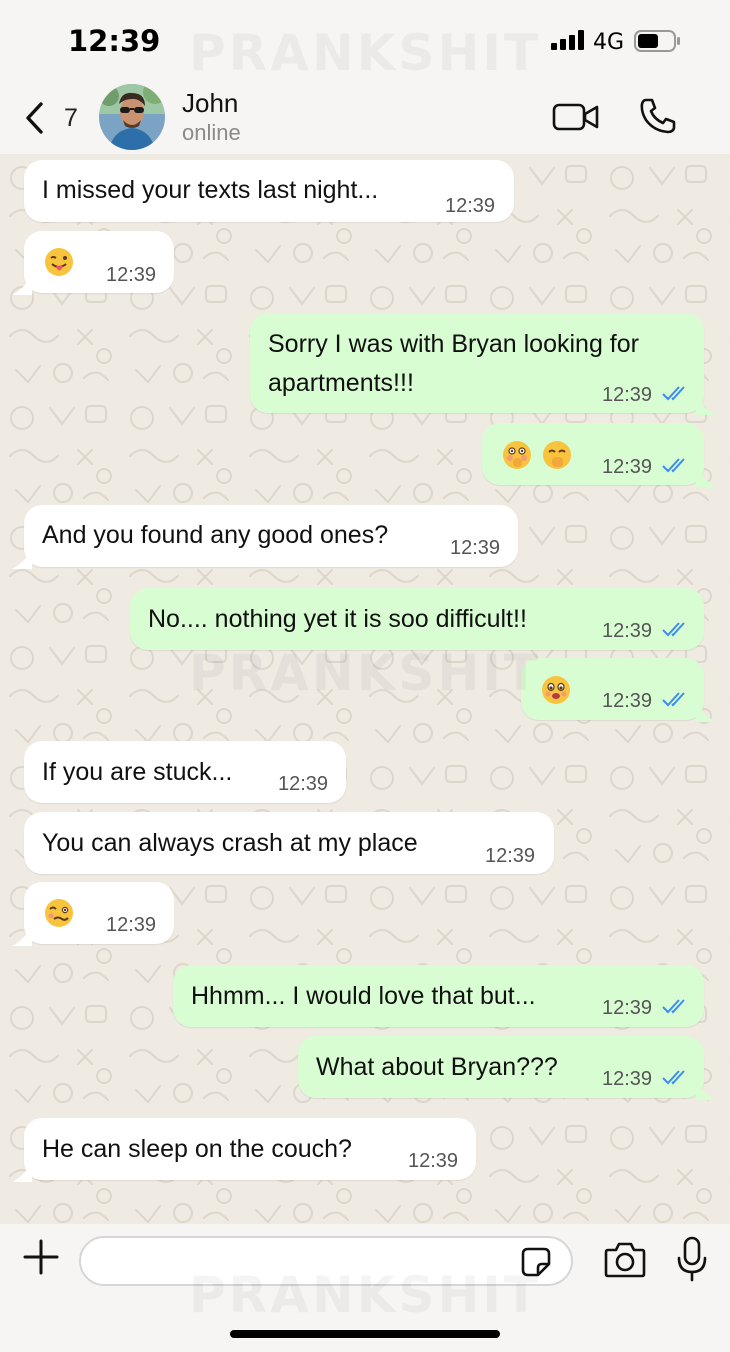  Describe the element at coordinates (114, 41) in the screenshot. I see `status-time: 12:39` at that location.